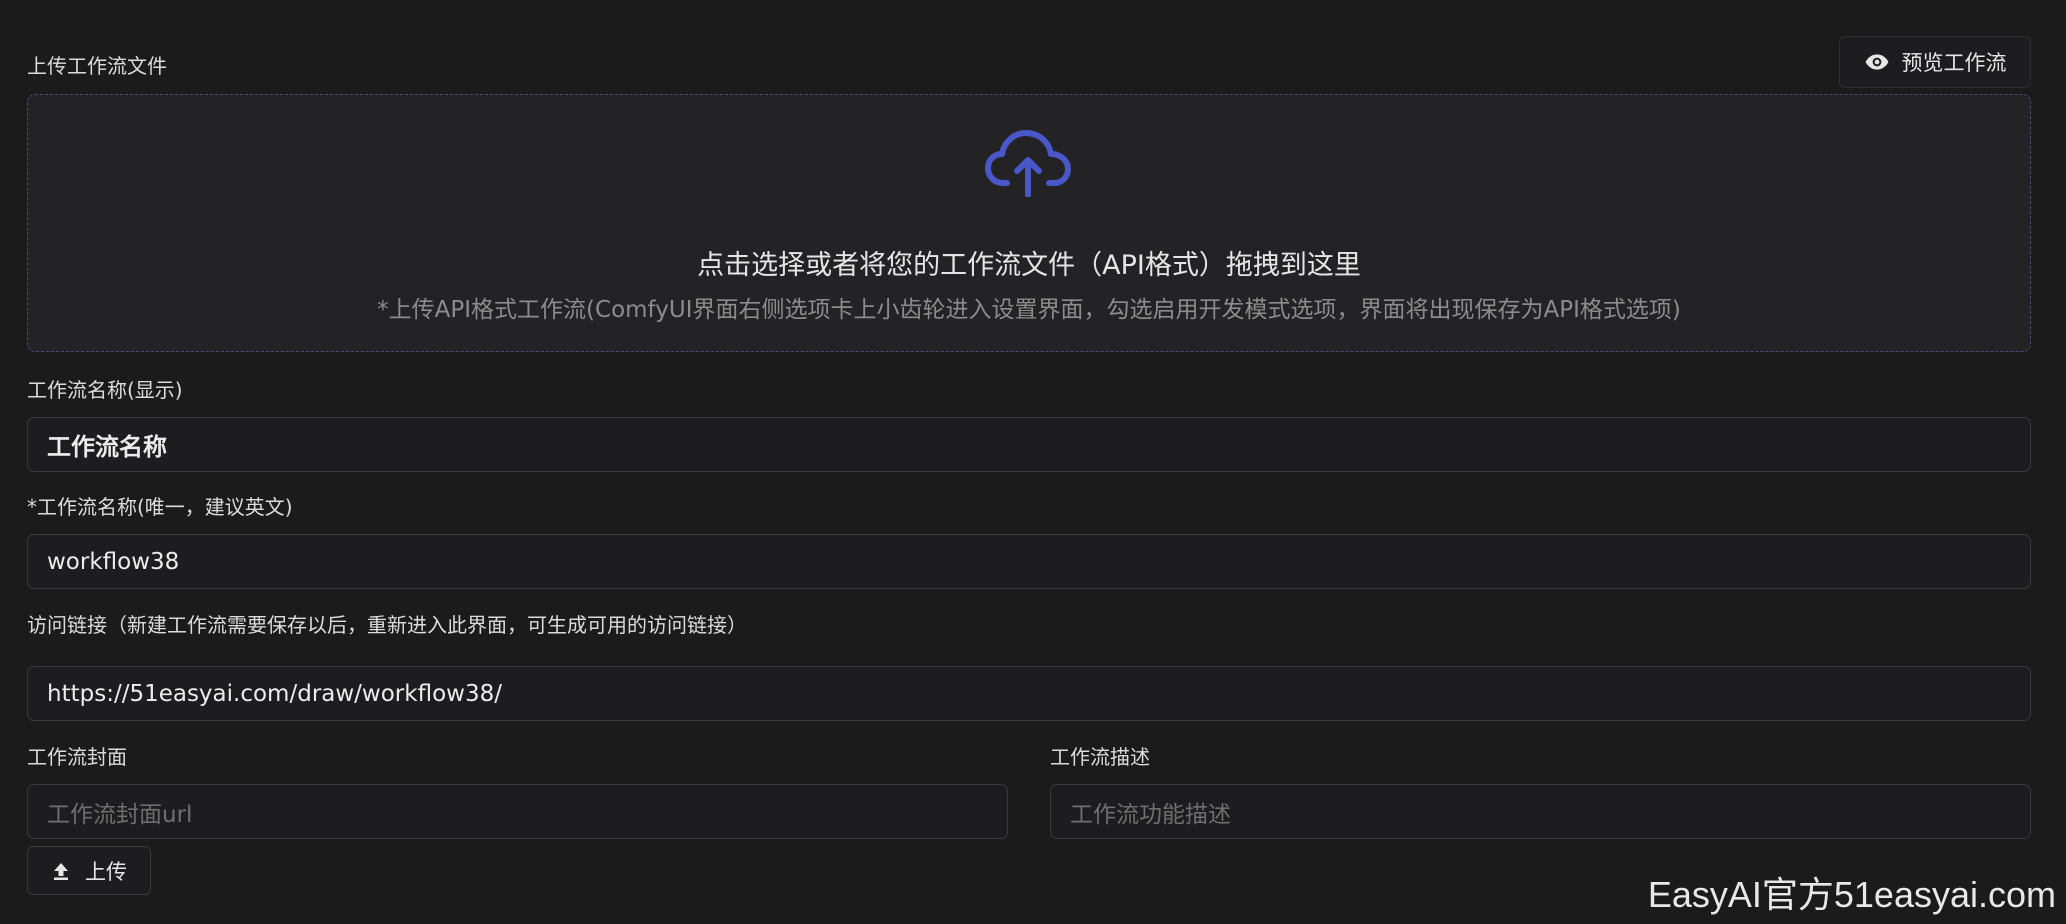 The image size is (2066, 924). Describe the element at coordinates (1029, 693) in the screenshot. I see `access-link-input: https://51easyai.com/draw/workflow38/` at that location.